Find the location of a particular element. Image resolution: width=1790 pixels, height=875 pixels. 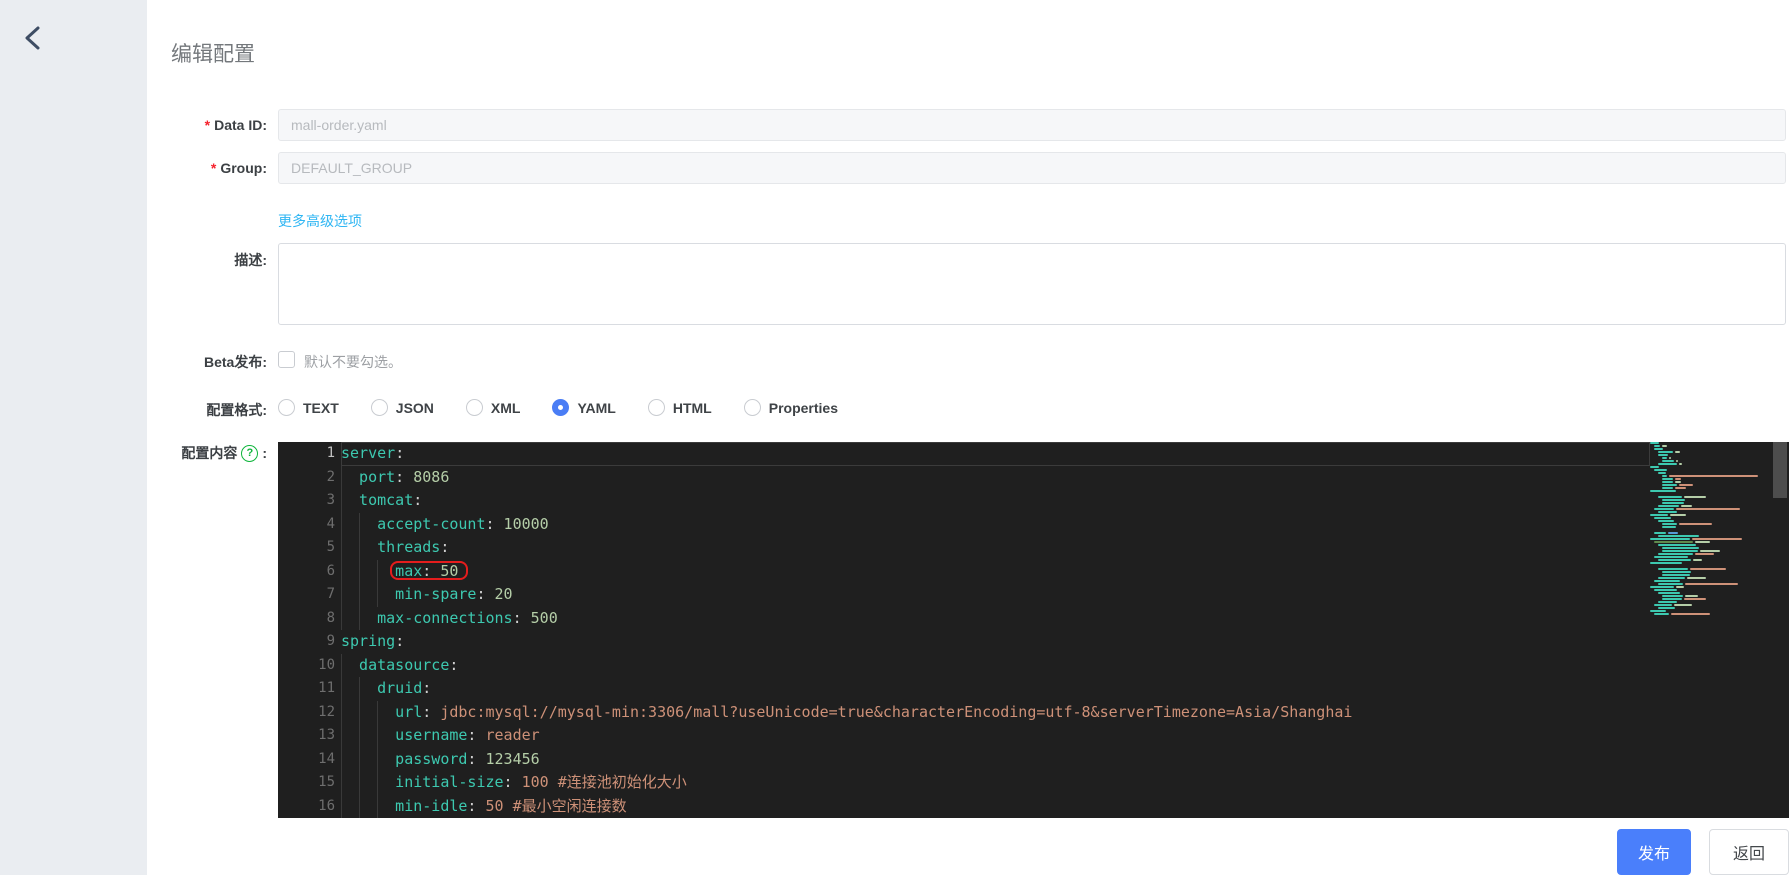

line-number-gutter: 1 2 3 4 5 6 7 8 9 10 11 12 13 14 15 16 is located at coordinates (326, 629).